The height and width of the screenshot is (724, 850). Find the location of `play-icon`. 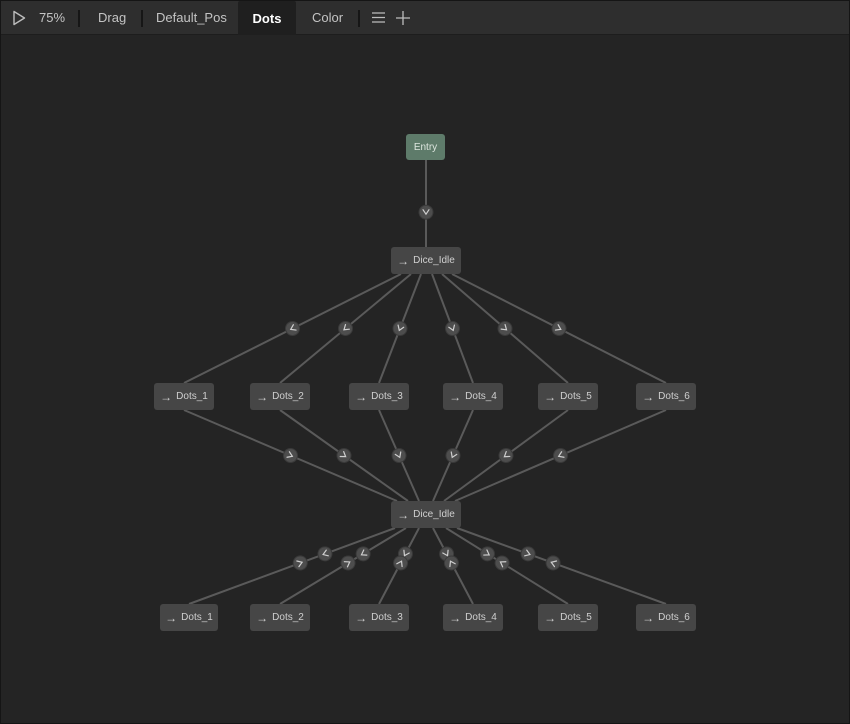

play-icon is located at coordinates (19, 17).